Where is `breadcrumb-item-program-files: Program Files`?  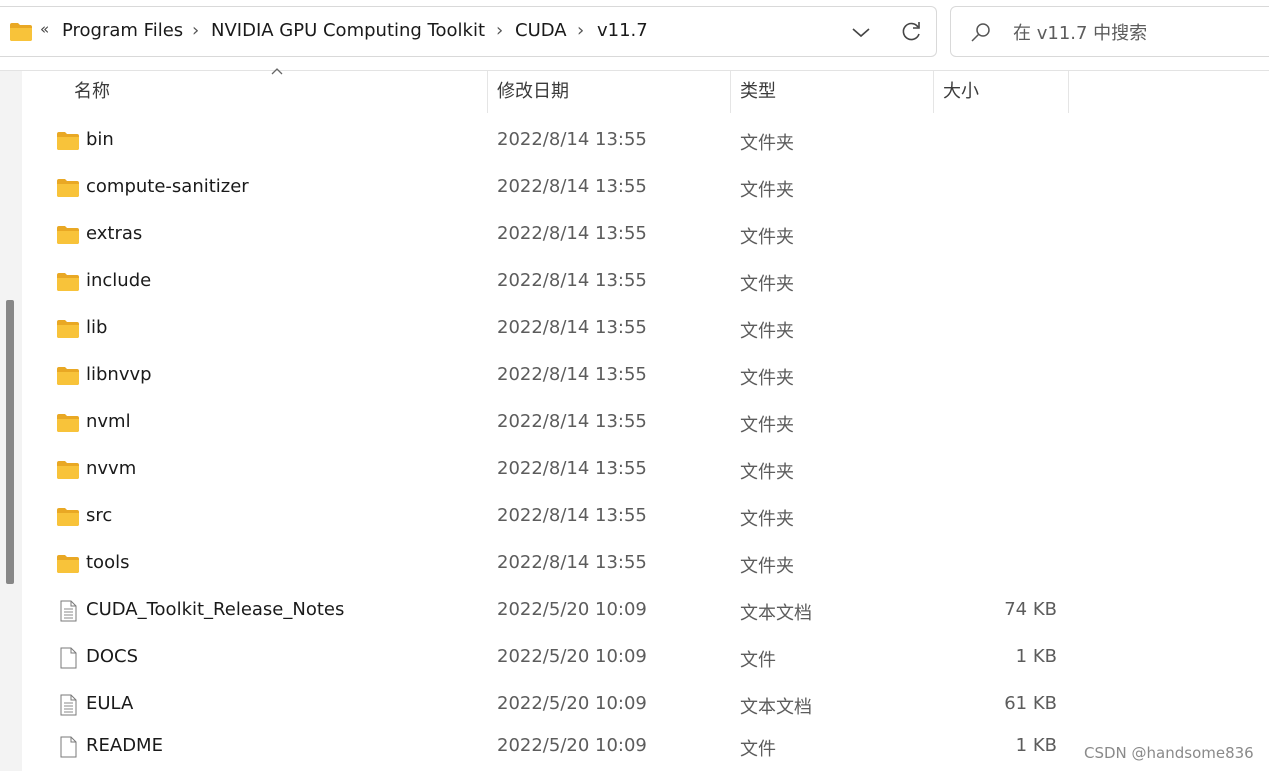
breadcrumb-item-program-files: Program Files is located at coordinates (122, 30).